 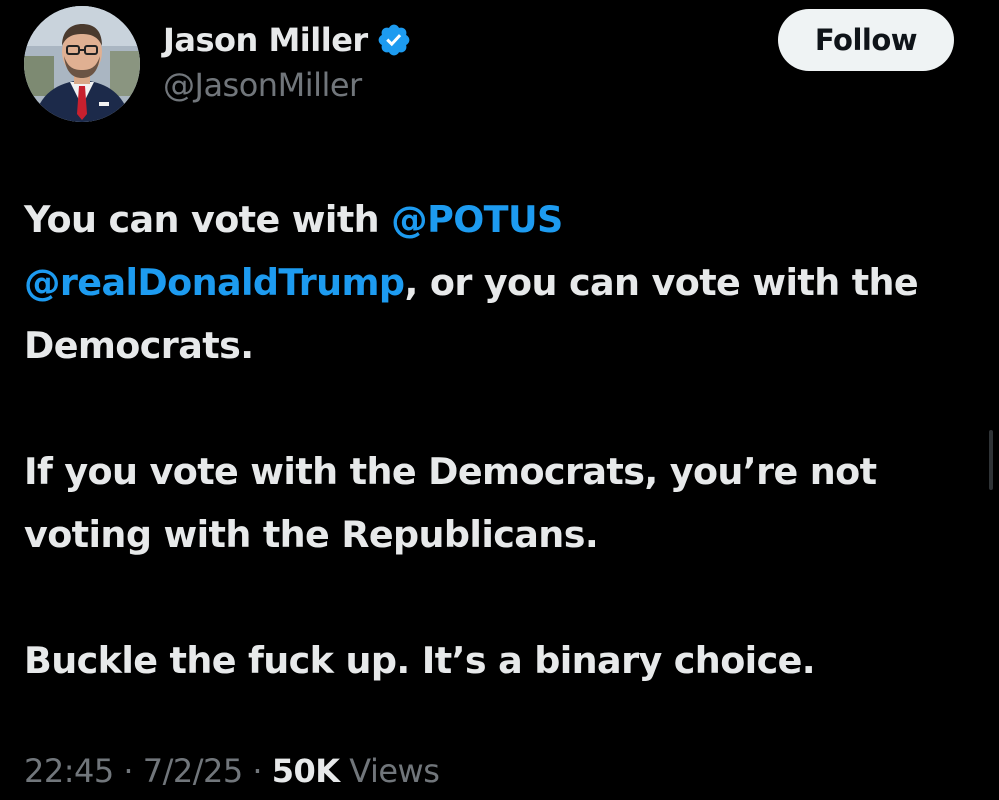 I want to click on mention-link-potus: @POTUS, so click(x=477, y=219).